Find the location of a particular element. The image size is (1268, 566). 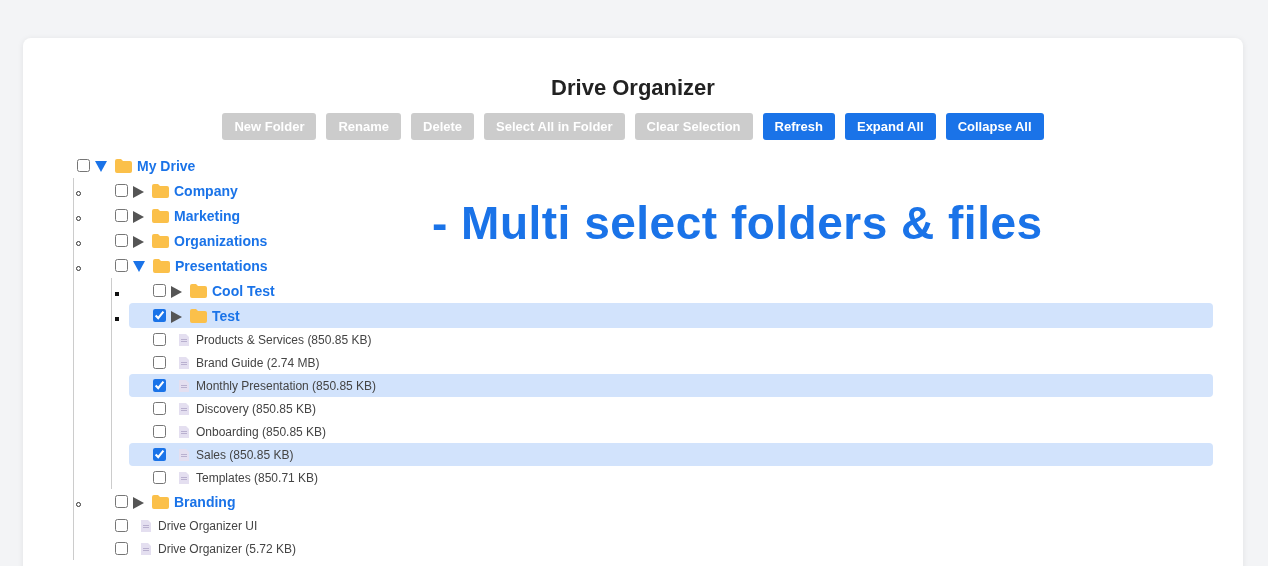

folder-name: Marketing is located at coordinates (207, 215).